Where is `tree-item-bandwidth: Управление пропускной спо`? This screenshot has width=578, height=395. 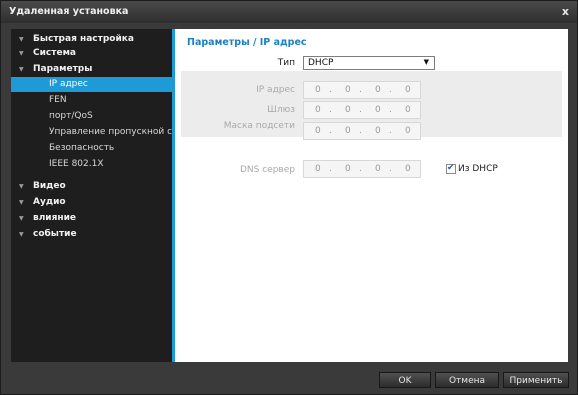 tree-item-bandwidth: Управление пропускной спо is located at coordinates (91, 132).